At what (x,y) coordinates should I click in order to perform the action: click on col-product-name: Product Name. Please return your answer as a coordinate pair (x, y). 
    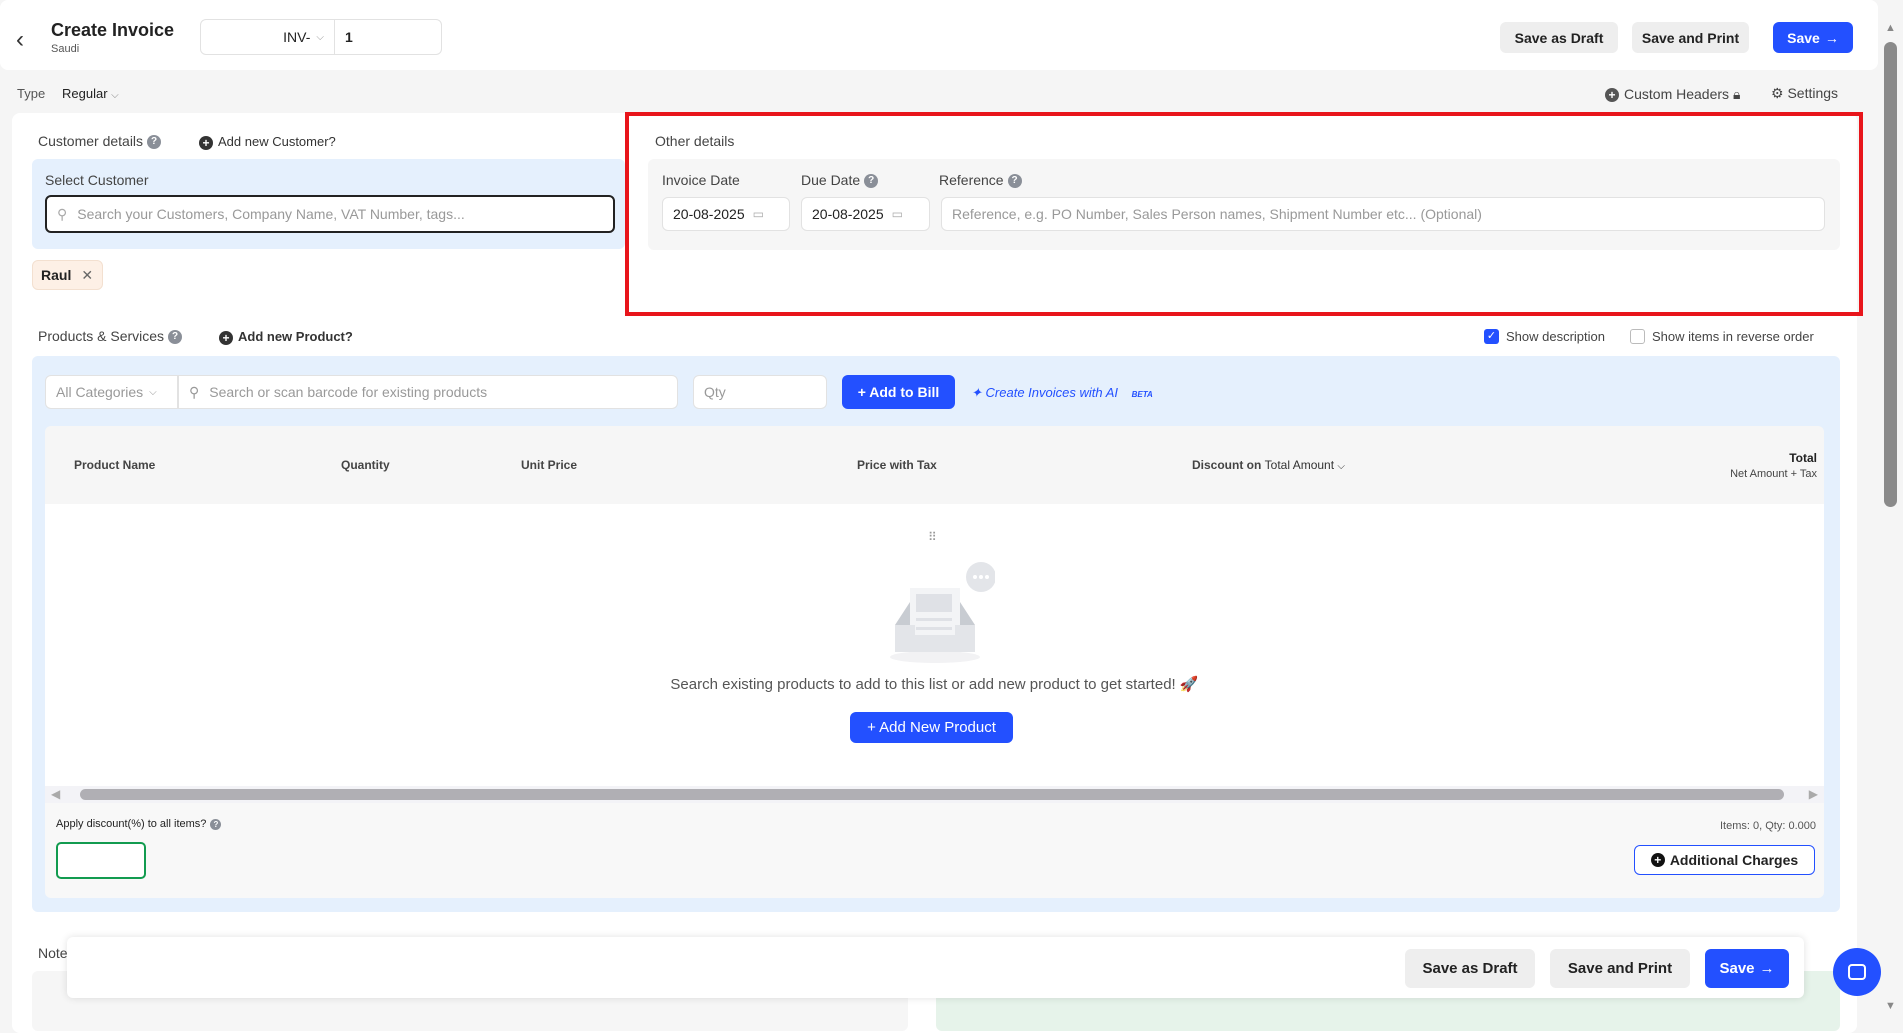
    Looking at the image, I should click on (115, 465).